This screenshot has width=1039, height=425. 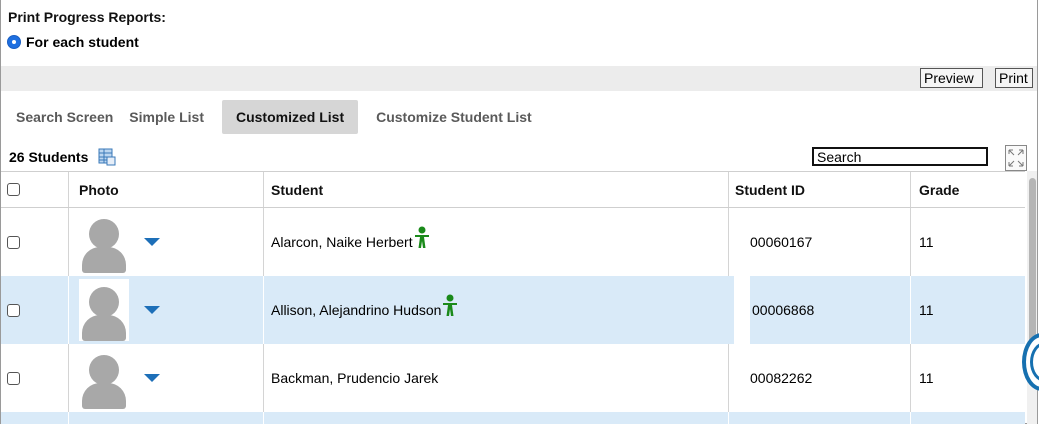 I want to click on column-header-student-id: Student ID, so click(x=770, y=189).